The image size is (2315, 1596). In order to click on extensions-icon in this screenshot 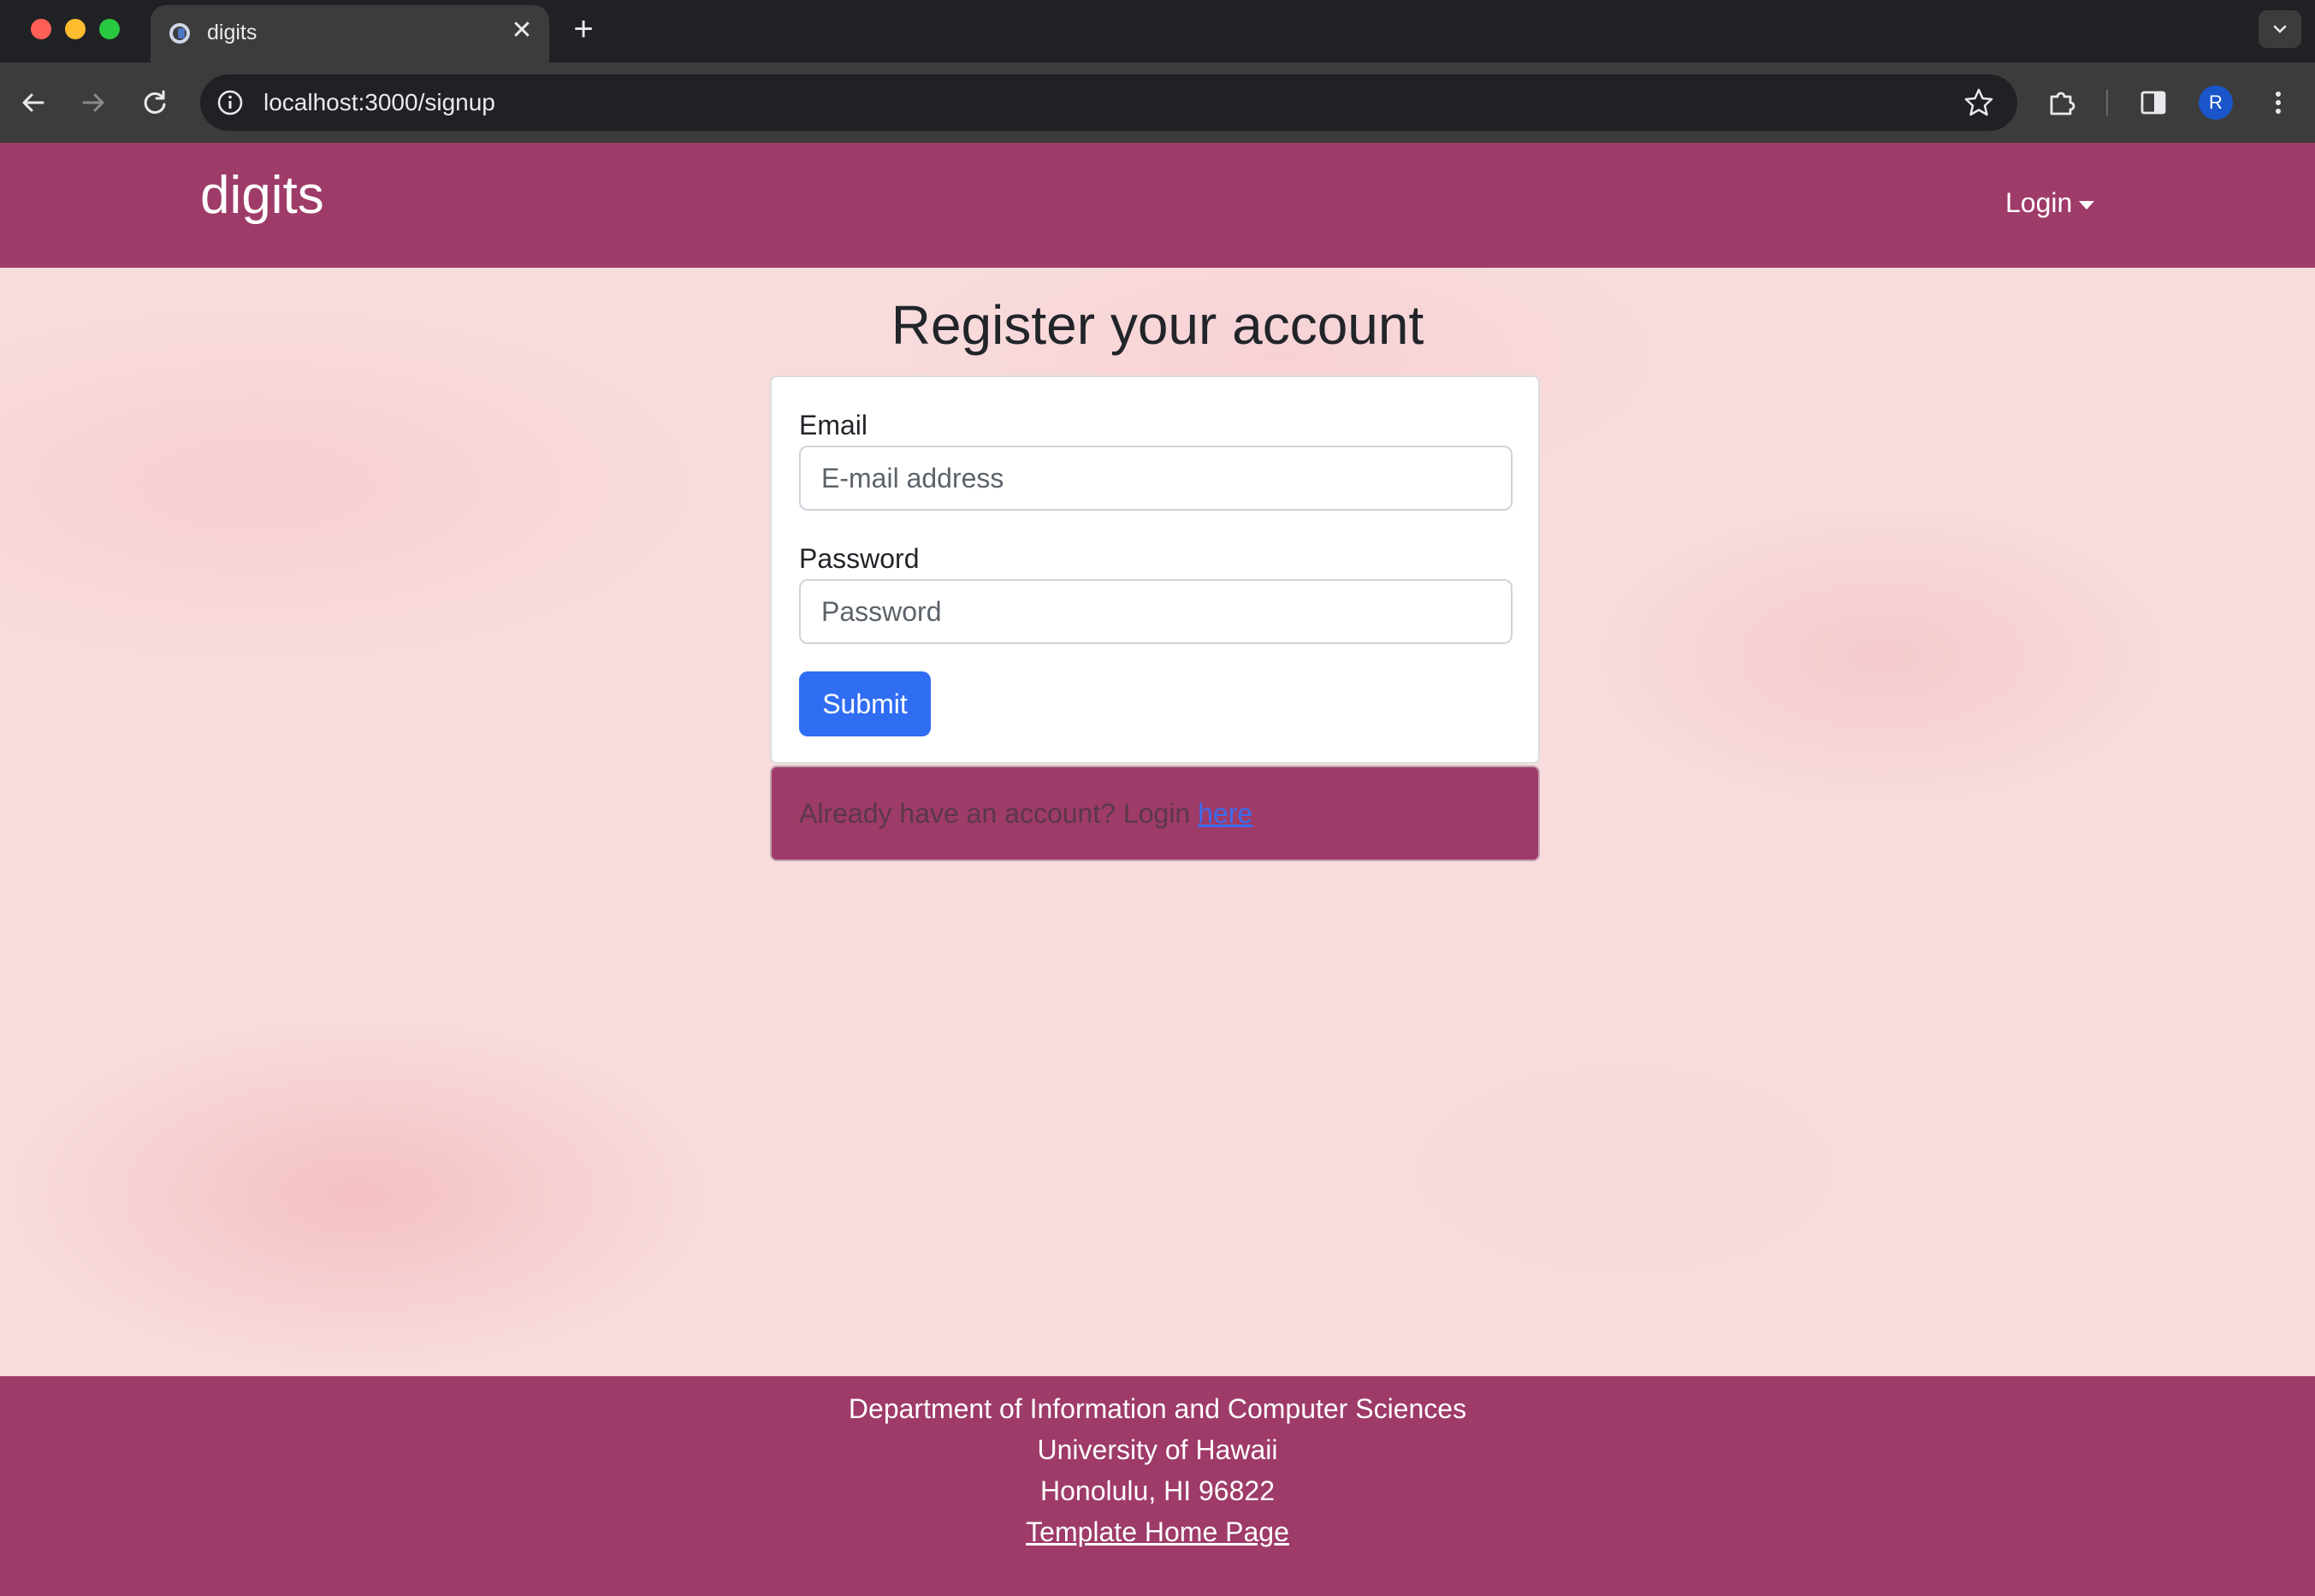, I will do `click(2063, 103)`.